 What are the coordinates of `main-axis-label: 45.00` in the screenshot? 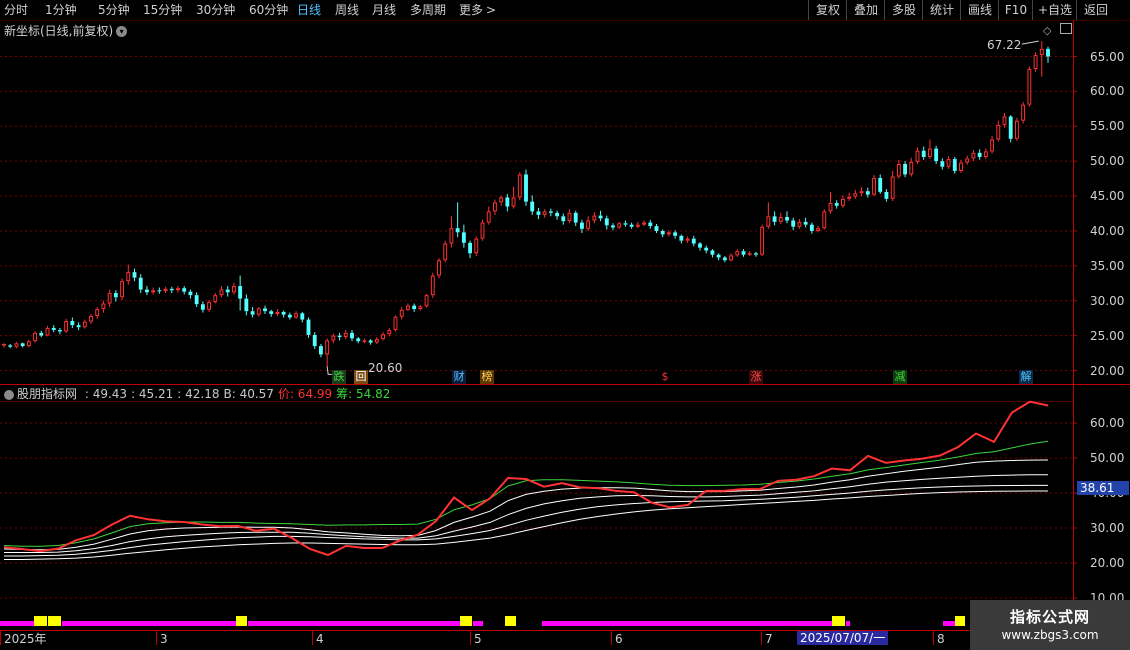 It's located at (1107, 196).